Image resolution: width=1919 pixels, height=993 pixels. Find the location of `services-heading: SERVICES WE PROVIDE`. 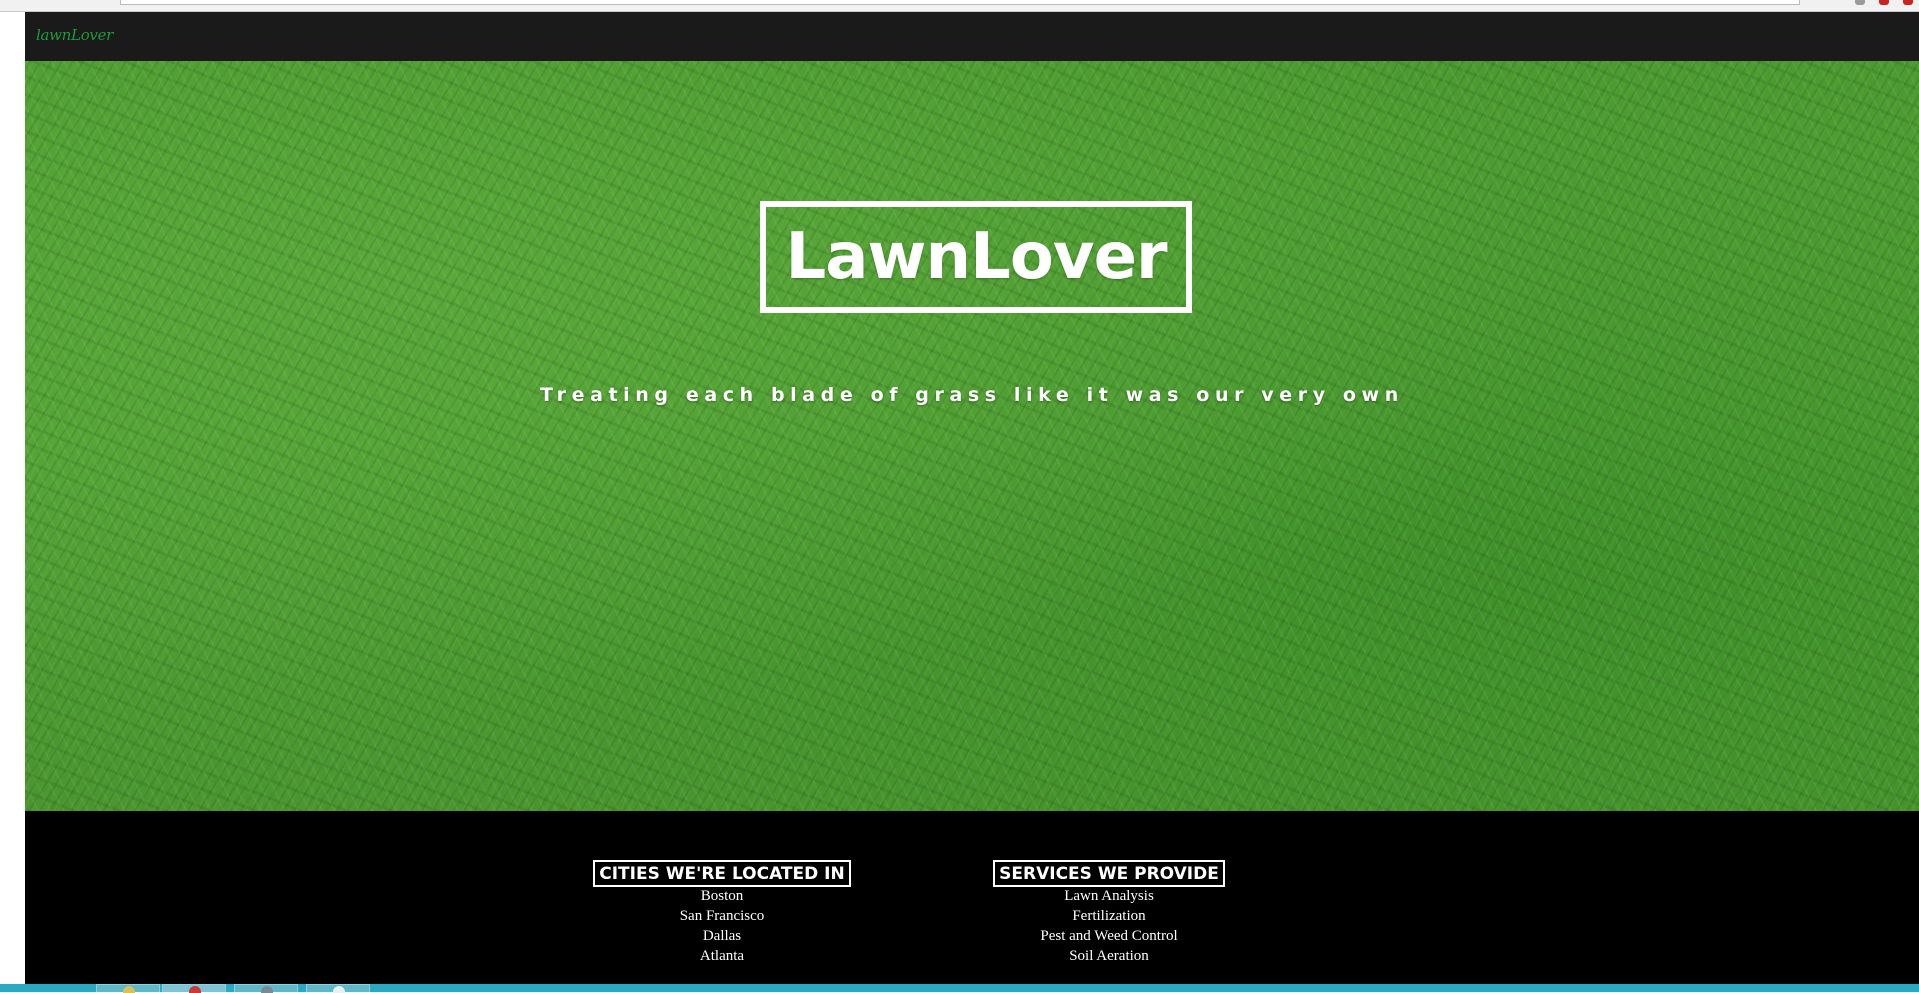

services-heading: SERVICES WE PROVIDE is located at coordinates (1109, 873).